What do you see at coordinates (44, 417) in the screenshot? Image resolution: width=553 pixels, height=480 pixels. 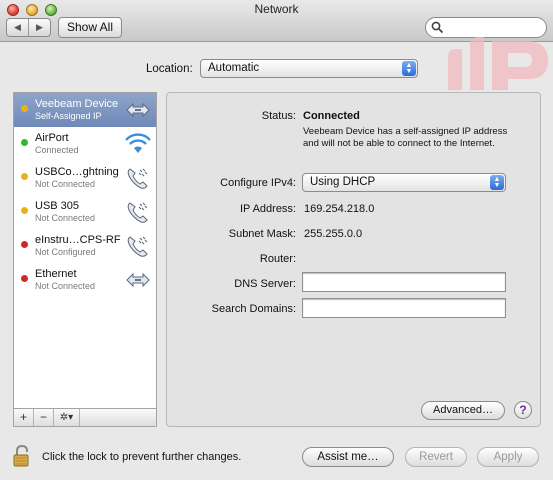 I see `remove-service-button: −` at bounding box center [44, 417].